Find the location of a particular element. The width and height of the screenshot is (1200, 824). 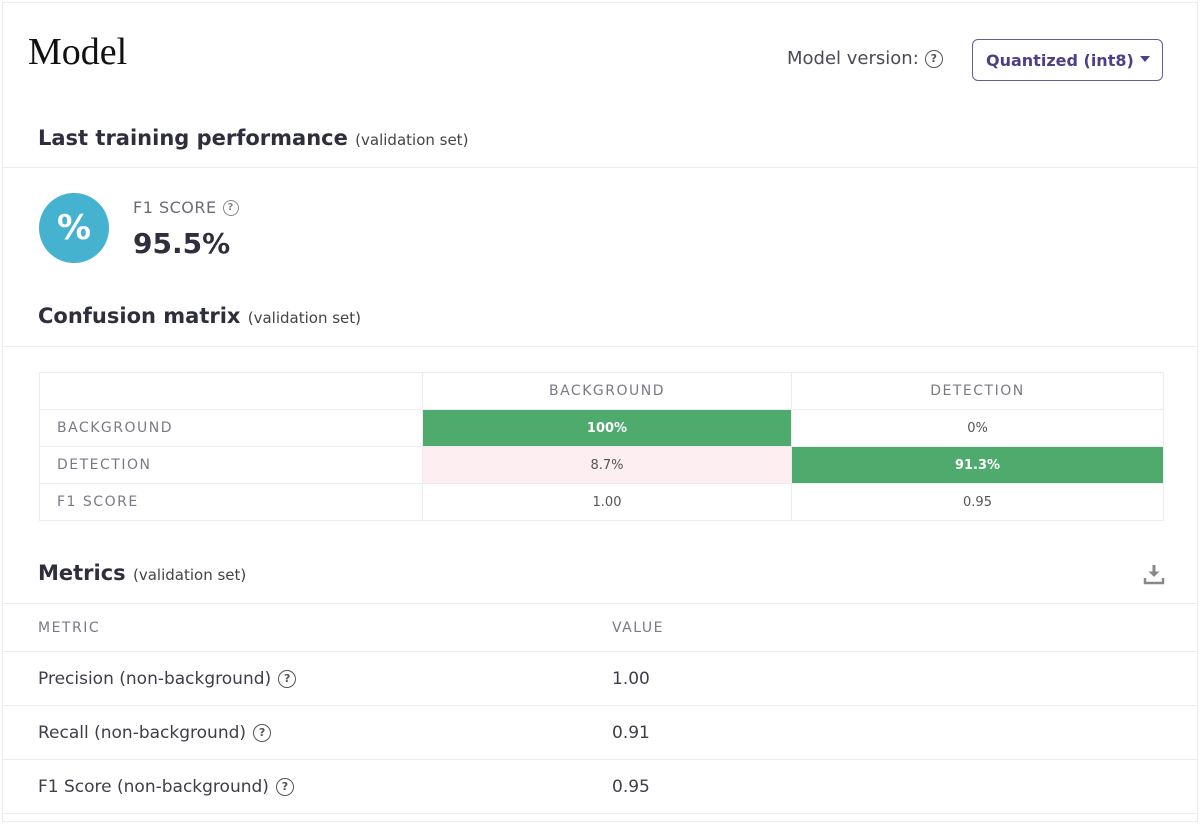

caret-down-icon is located at coordinates (1145, 59).